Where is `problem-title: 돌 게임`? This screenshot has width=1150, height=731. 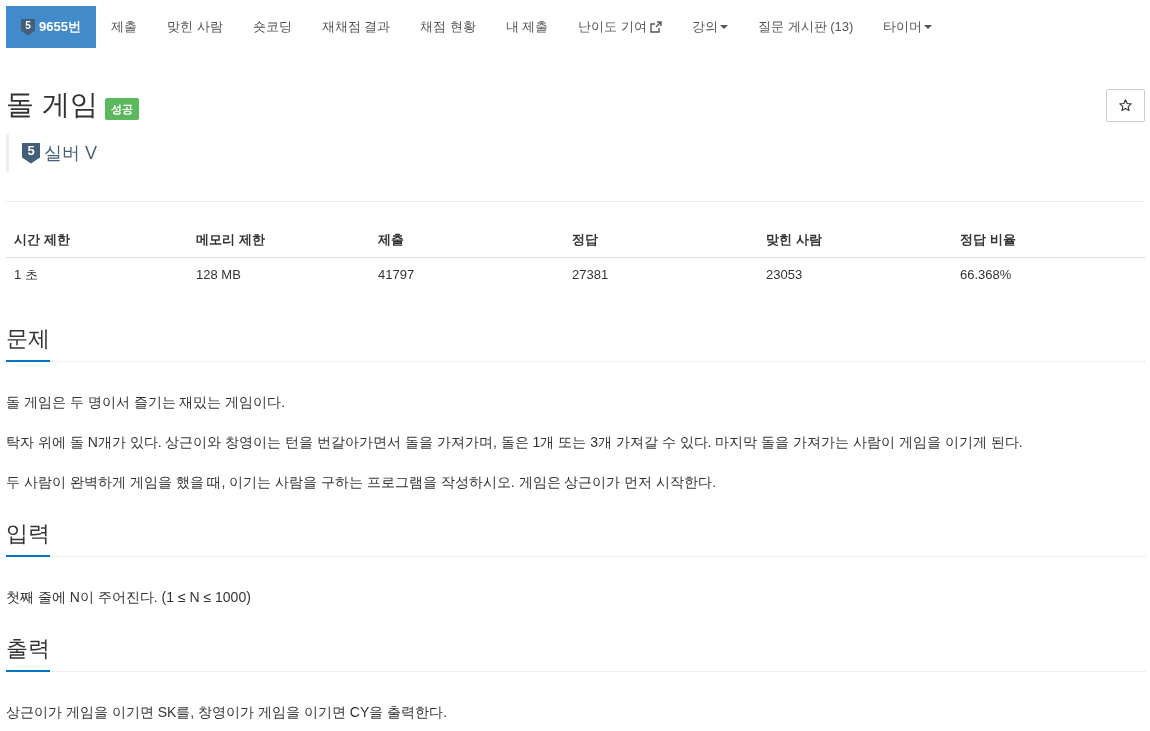
problem-title: 돌 게임 is located at coordinates (52, 105).